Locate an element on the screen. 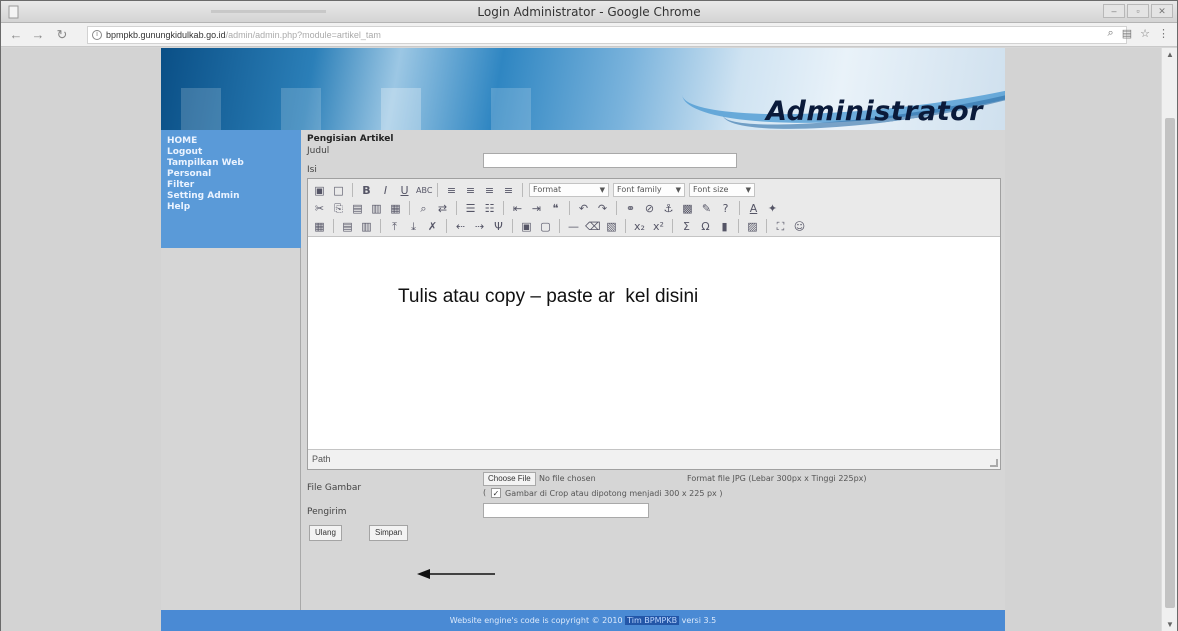  find-icon: ⌕ is located at coordinates (423, 208).